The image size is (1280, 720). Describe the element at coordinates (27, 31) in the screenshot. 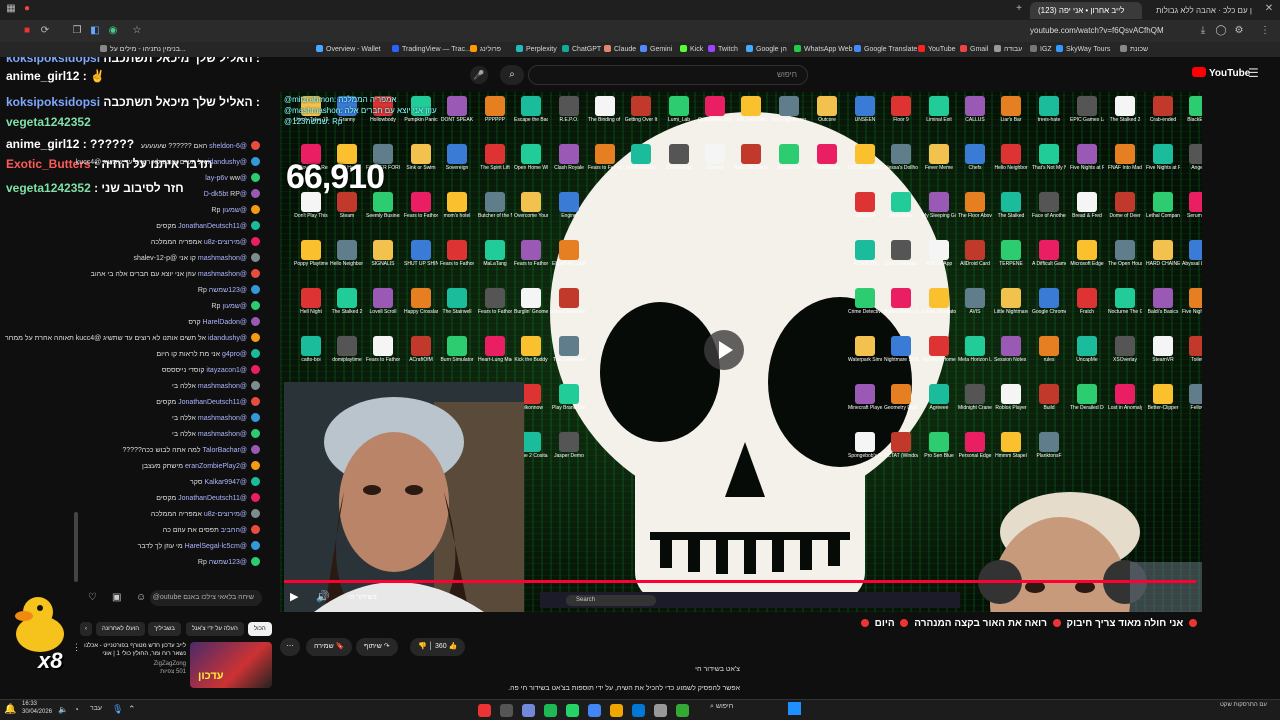

I see `record-icon: ■` at that location.